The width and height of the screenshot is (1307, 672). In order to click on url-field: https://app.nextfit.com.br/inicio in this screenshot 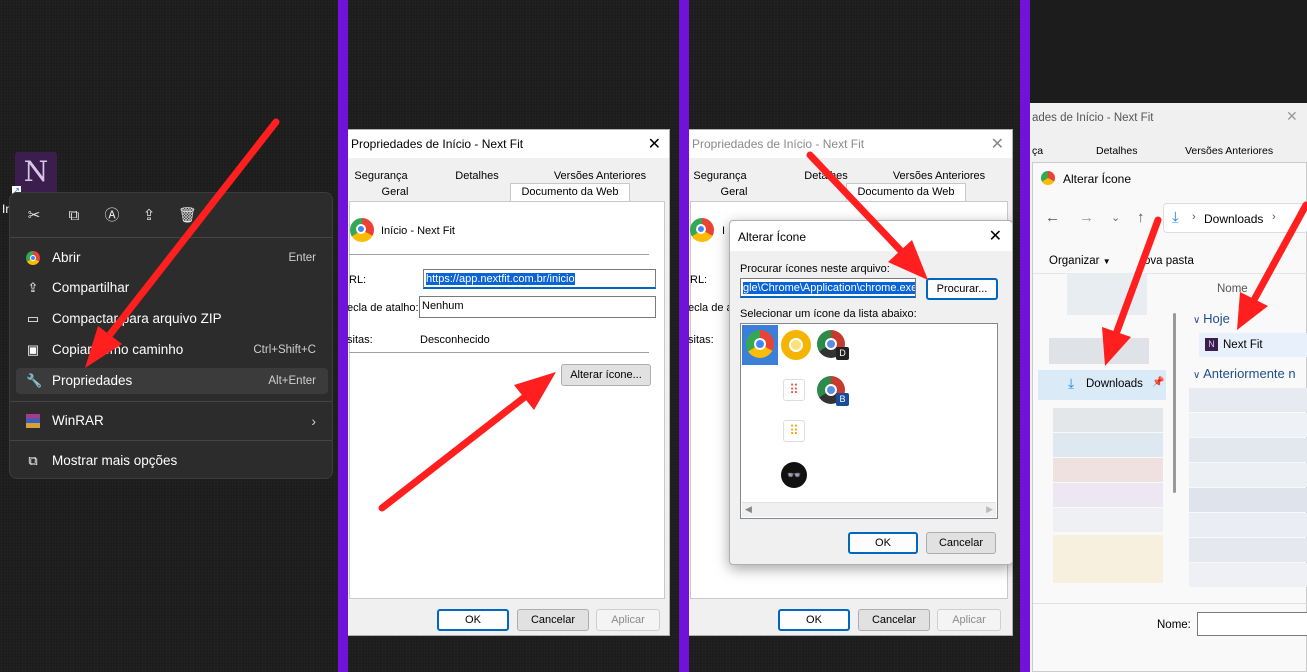, I will do `click(539, 279)`.